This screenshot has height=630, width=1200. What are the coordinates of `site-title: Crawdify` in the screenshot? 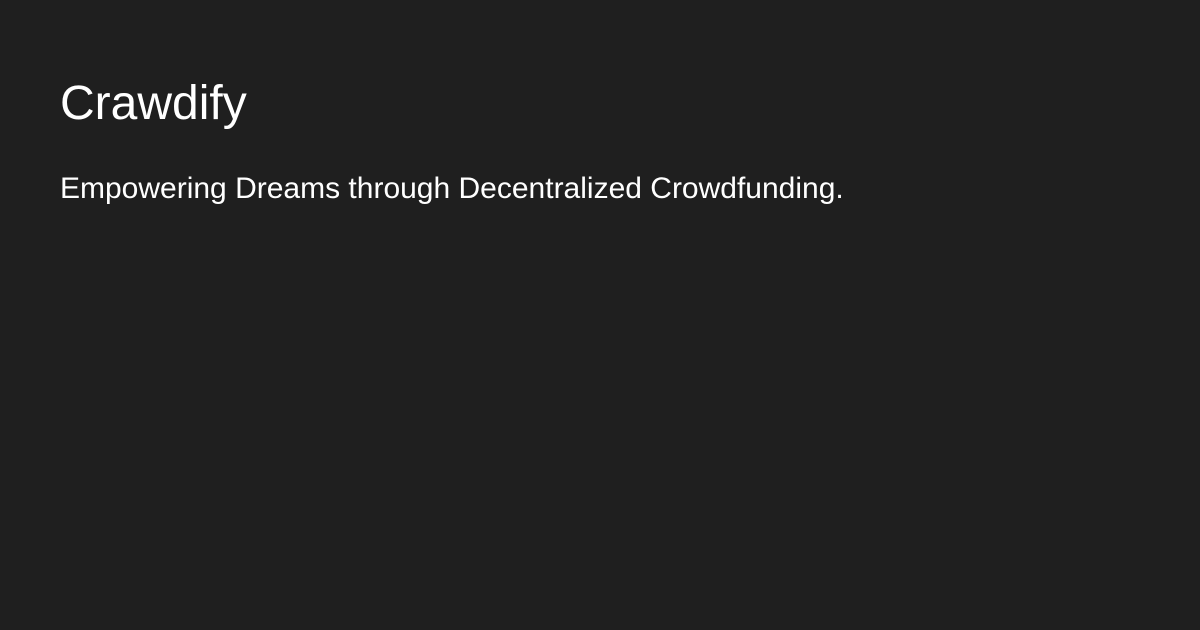 It's located at (153, 103).